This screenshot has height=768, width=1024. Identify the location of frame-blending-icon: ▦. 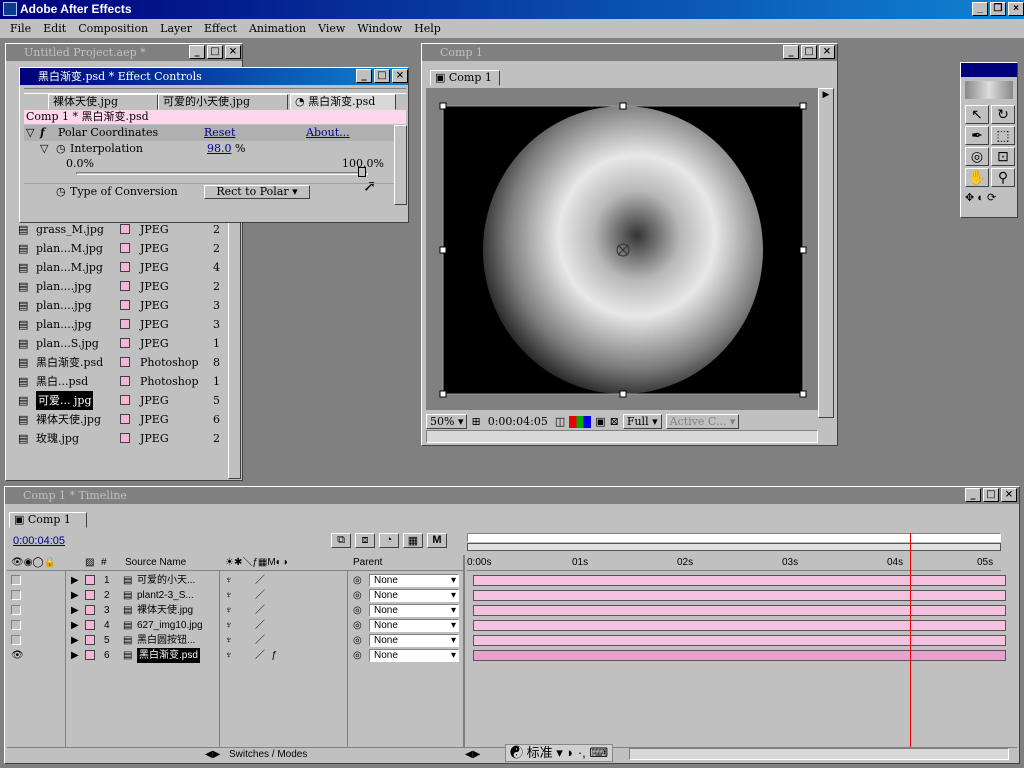
(413, 540).